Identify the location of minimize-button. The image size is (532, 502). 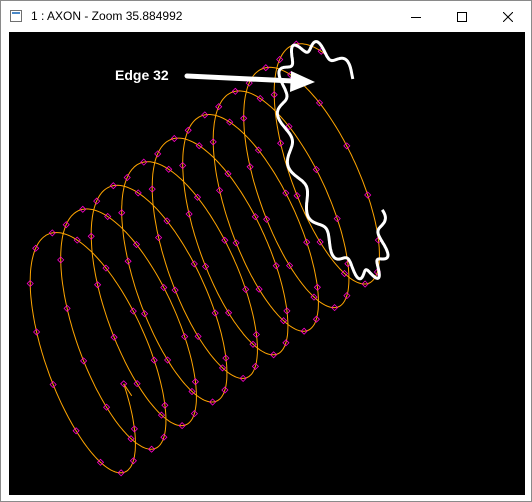
(416, 16).